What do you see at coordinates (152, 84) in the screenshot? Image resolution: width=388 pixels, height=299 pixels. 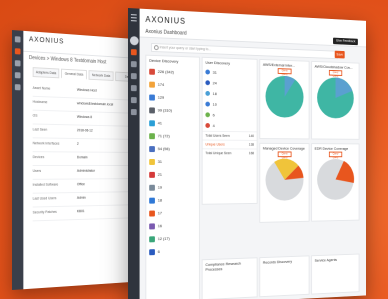 I see `aws-icon` at bounding box center [152, 84].